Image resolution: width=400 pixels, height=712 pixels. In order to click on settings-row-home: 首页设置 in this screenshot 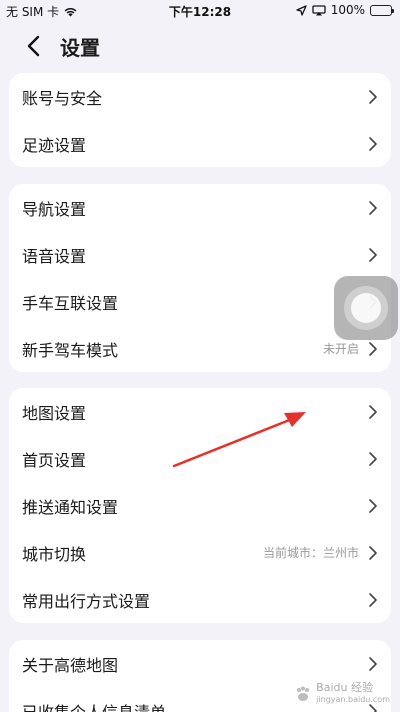, I will do `click(200, 458)`.